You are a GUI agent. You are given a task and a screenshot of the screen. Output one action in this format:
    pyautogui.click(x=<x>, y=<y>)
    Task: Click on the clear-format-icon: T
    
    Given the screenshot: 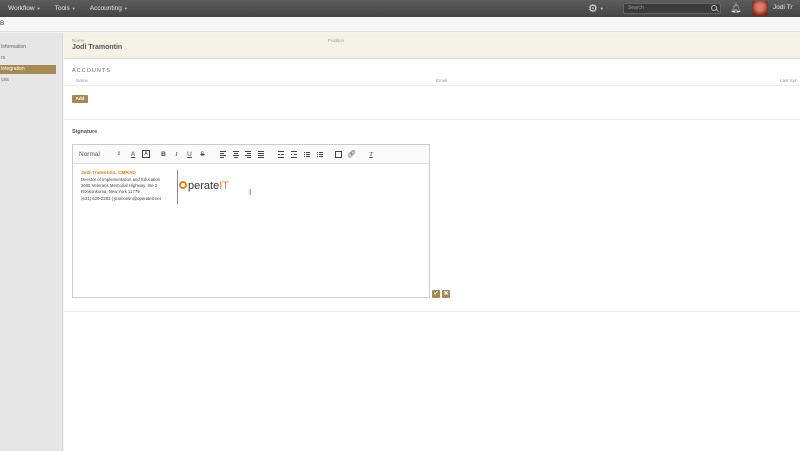 What is the action you would take?
    pyautogui.click(x=371, y=154)
    